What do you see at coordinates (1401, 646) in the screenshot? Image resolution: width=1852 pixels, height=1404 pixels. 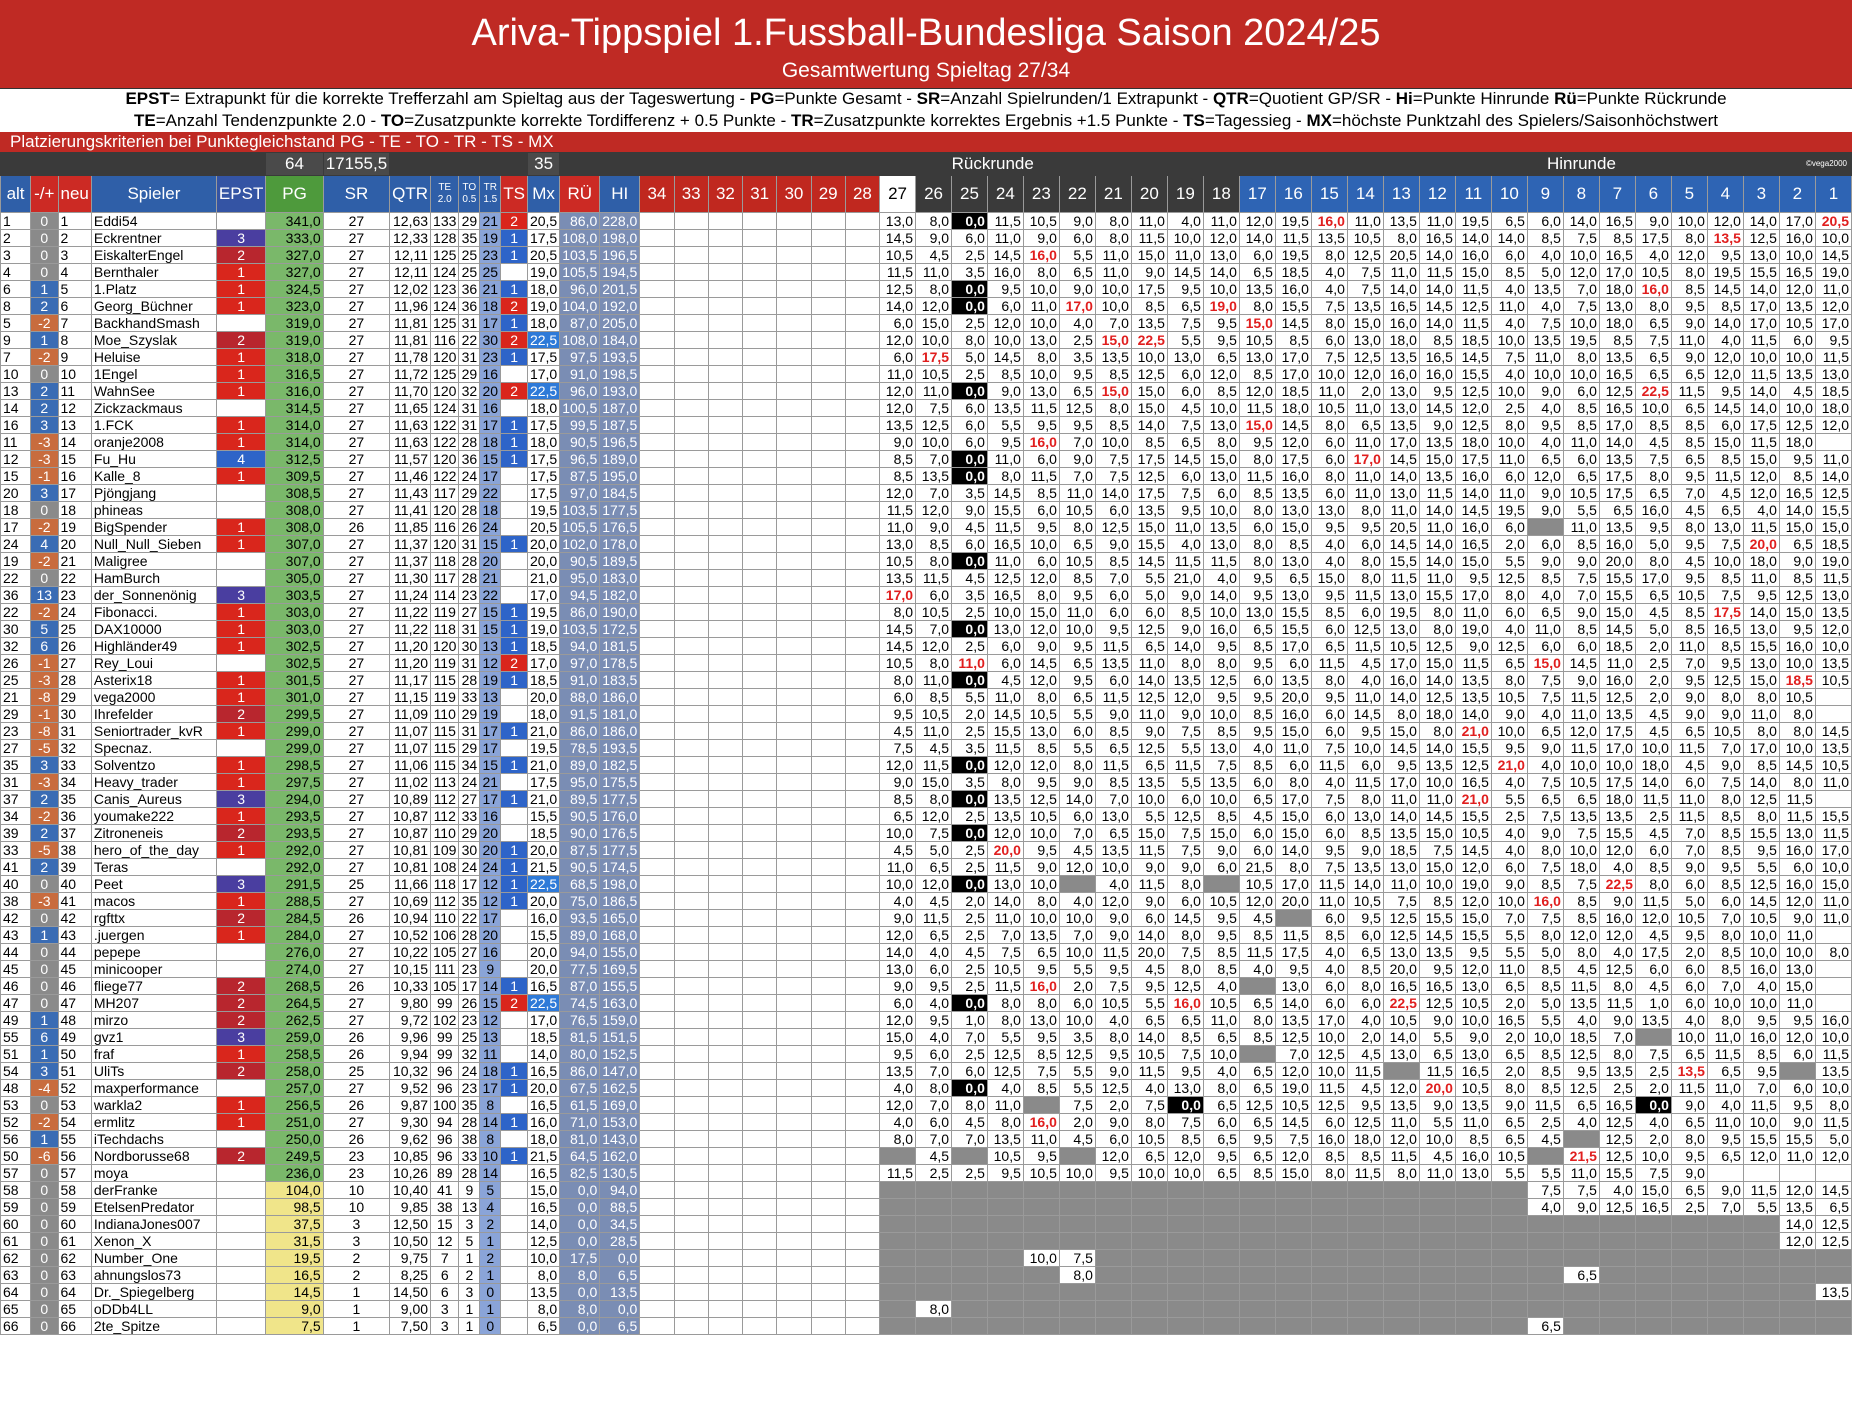 I see `cell-day-13: 10,5` at bounding box center [1401, 646].